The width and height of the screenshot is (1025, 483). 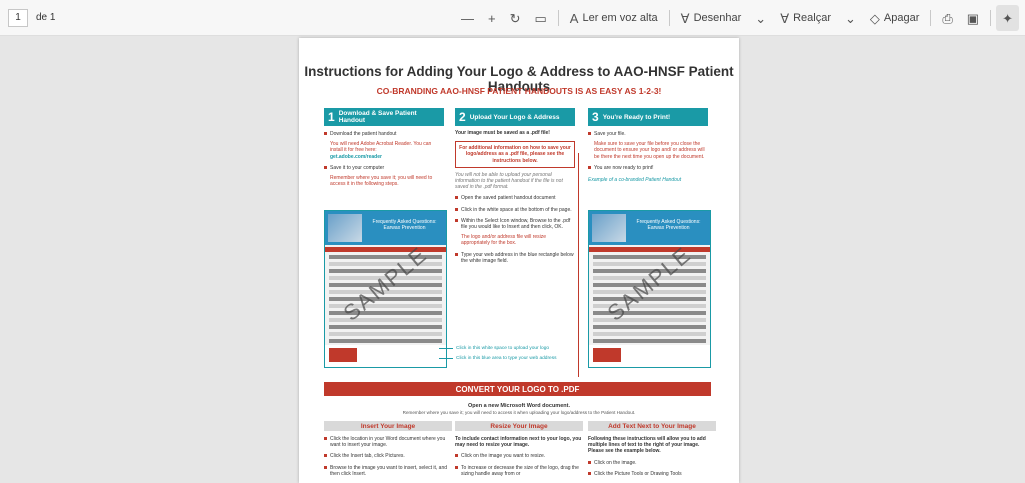 I want to click on read-aloud-label: Ler em voz alta, so click(x=620, y=18).